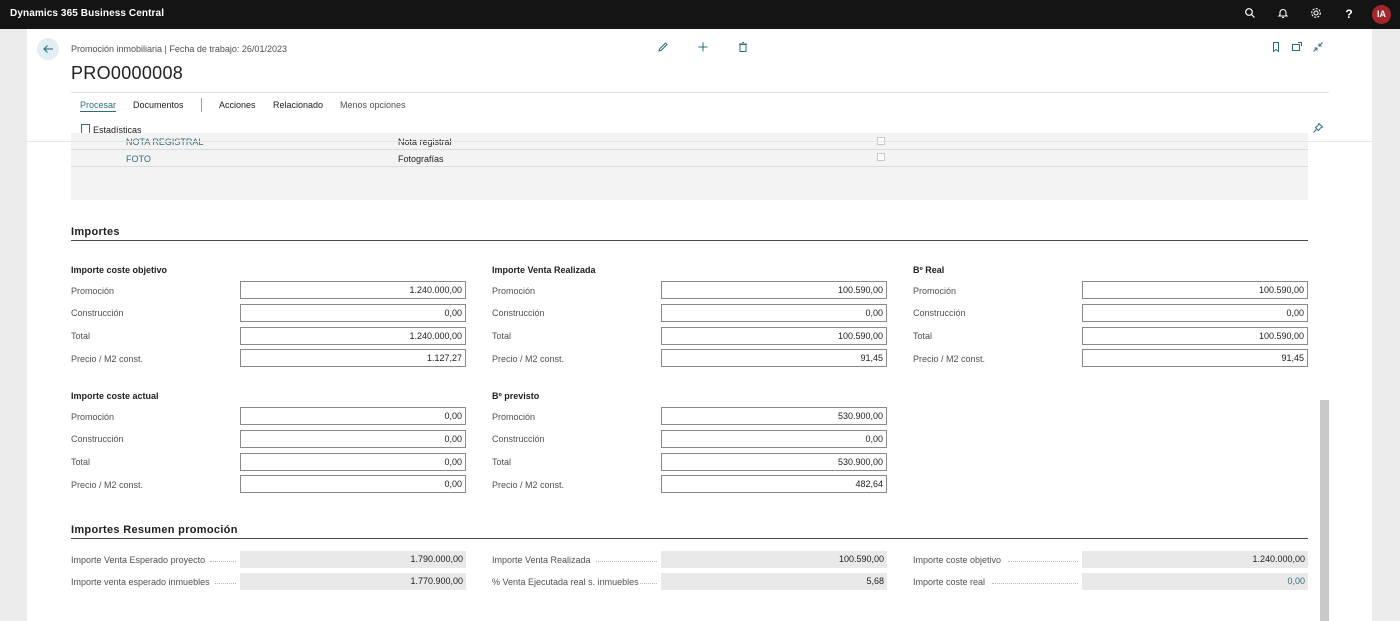 Image resolution: width=1400 pixels, height=621 pixels. Describe the element at coordinates (1381, 14) in the screenshot. I see `avatar: IA` at that location.